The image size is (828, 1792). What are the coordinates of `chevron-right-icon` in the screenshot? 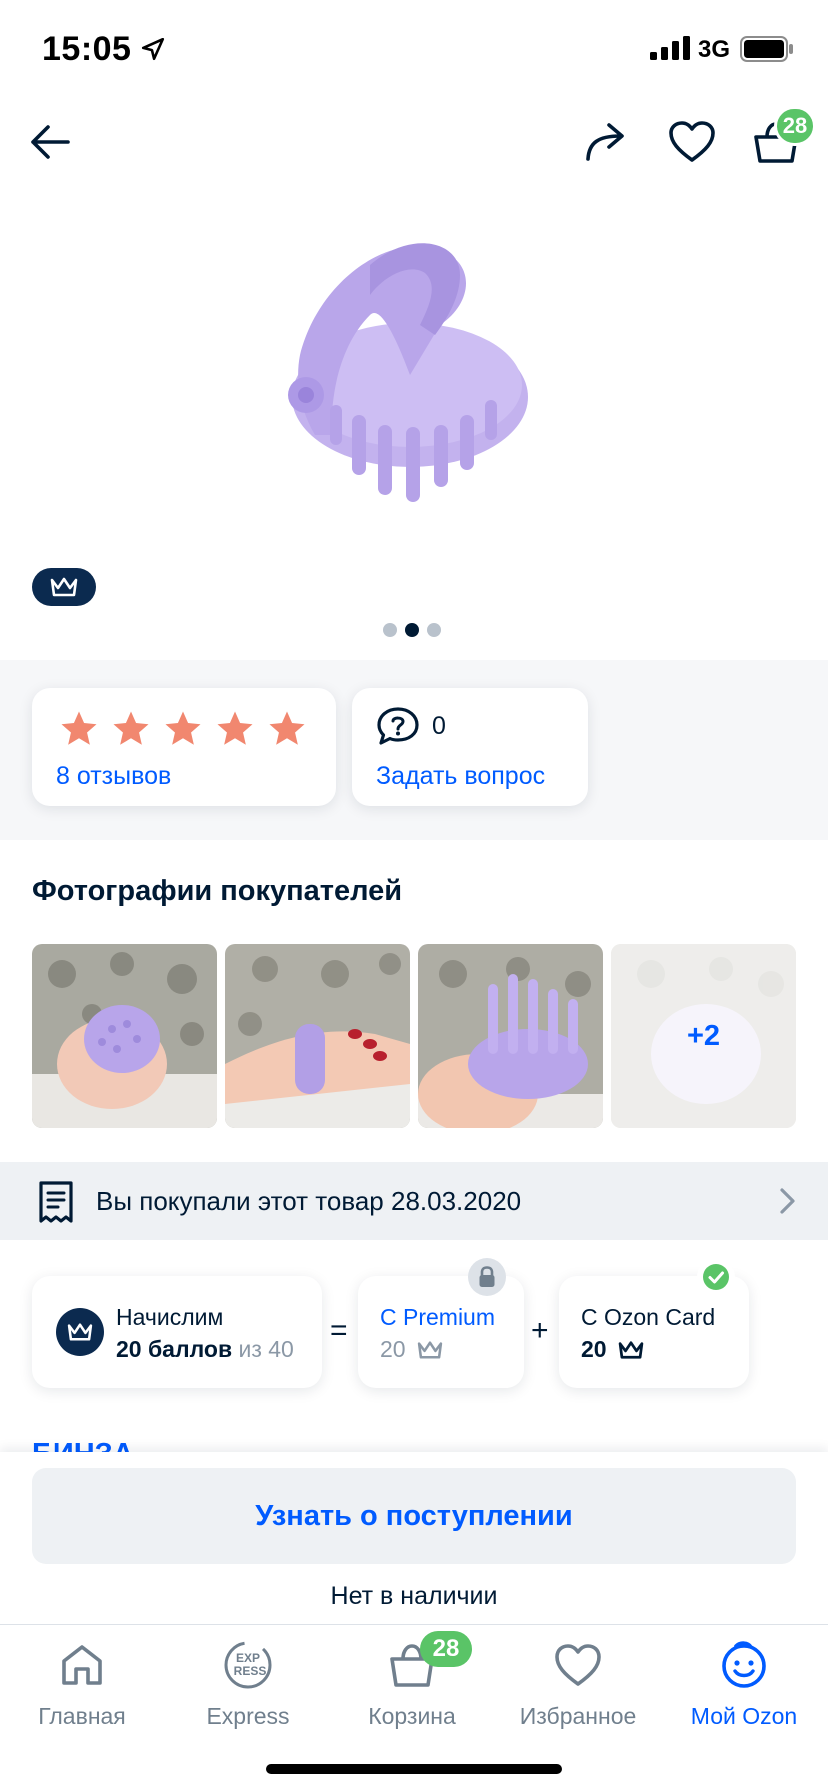 It's located at (787, 1201).